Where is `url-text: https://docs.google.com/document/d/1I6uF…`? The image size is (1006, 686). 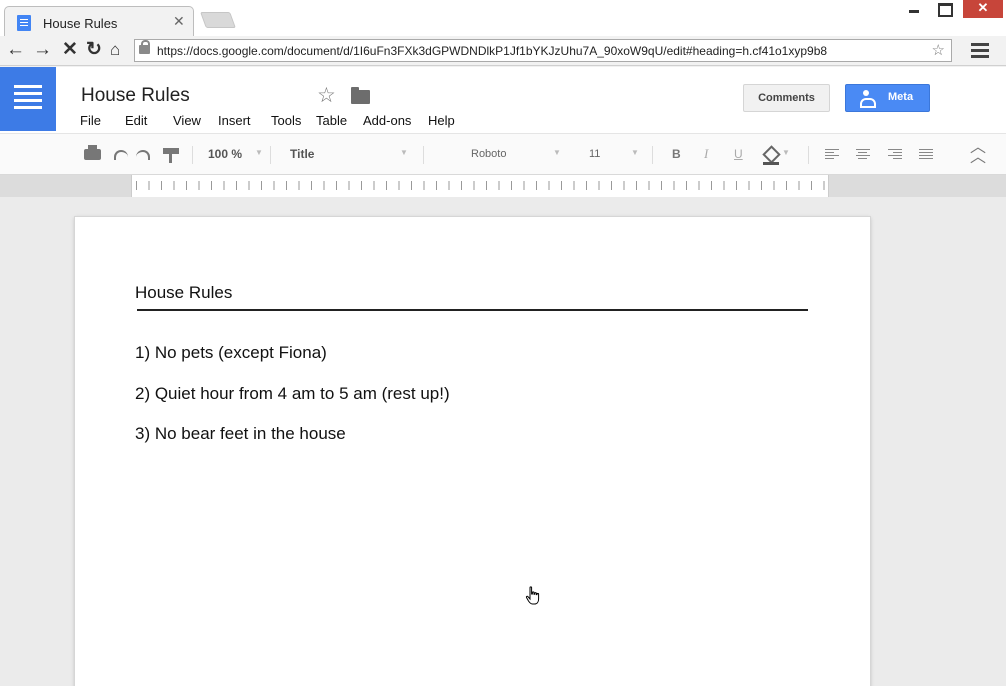
url-text: https://docs.google.com/document/d/1I6uF… is located at coordinates (492, 51).